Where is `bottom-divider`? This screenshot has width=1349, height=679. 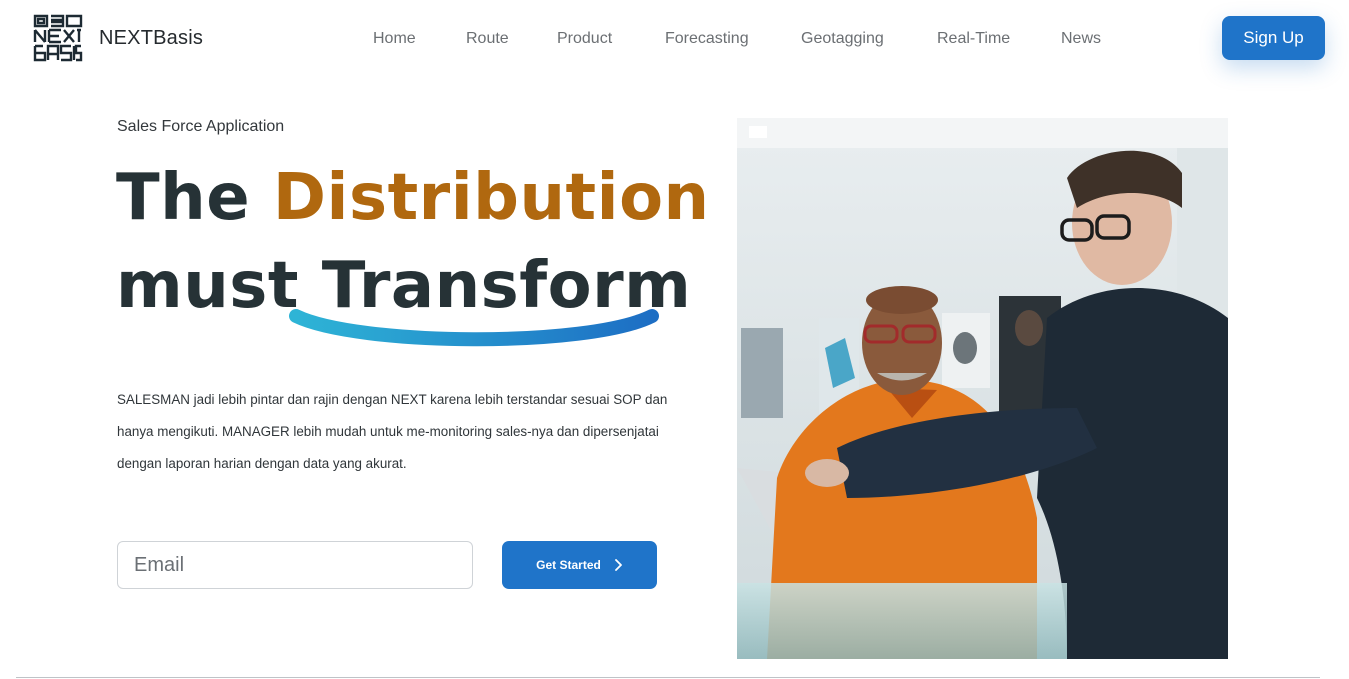 bottom-divider is located at coordinates (668, 677).